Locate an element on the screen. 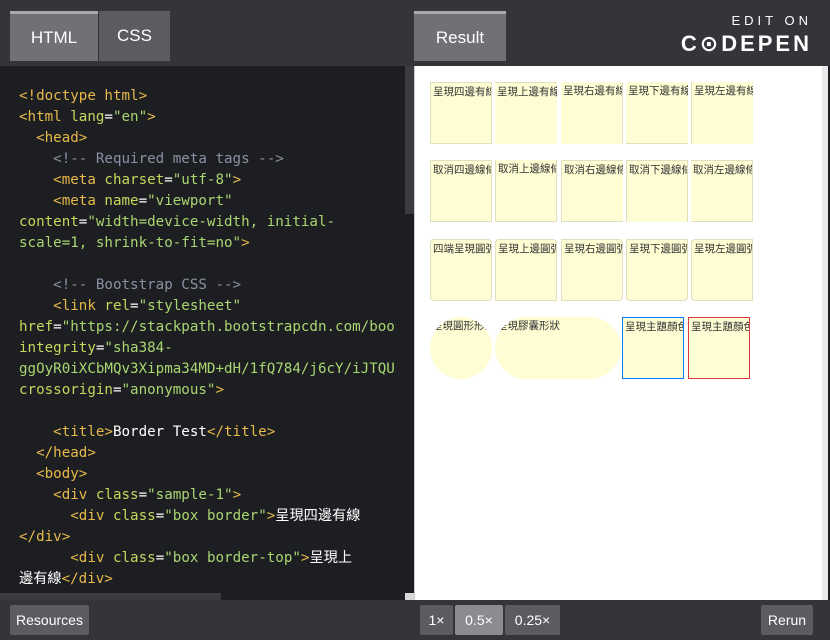  code-line: 邊有線</div> is located at coordinates (214, 579).